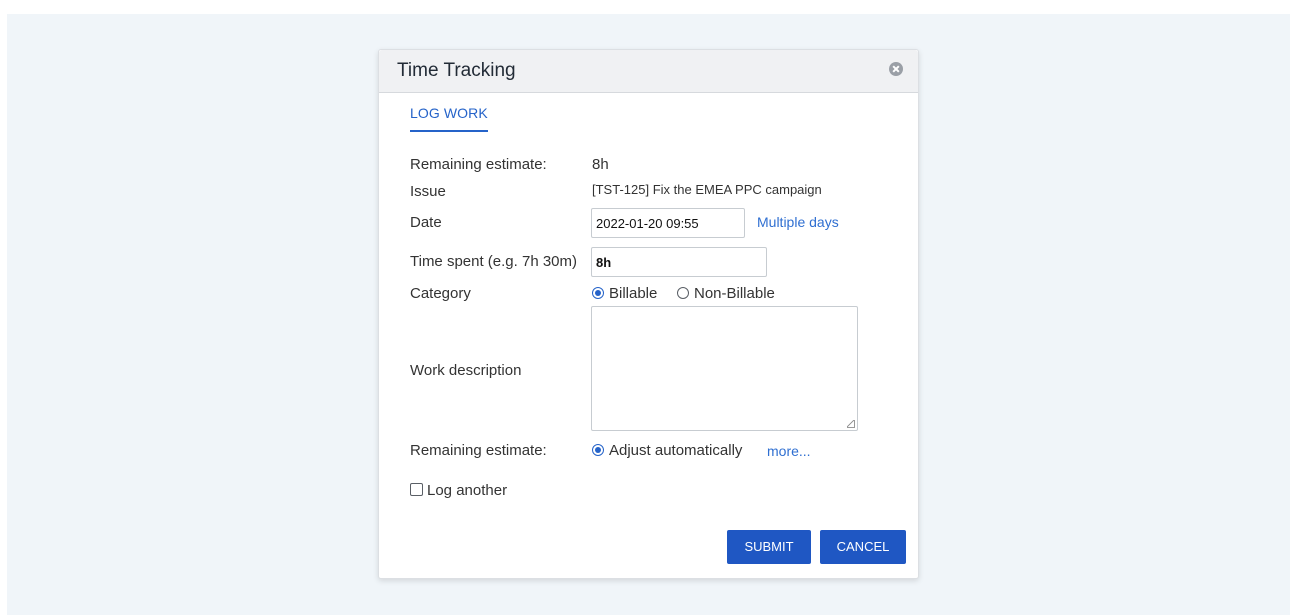  What do you see at coordinates (726, 293) in the screenshot?
I see `category-non-billable-radio: Non-Billable` at bounding box center [726, 293].